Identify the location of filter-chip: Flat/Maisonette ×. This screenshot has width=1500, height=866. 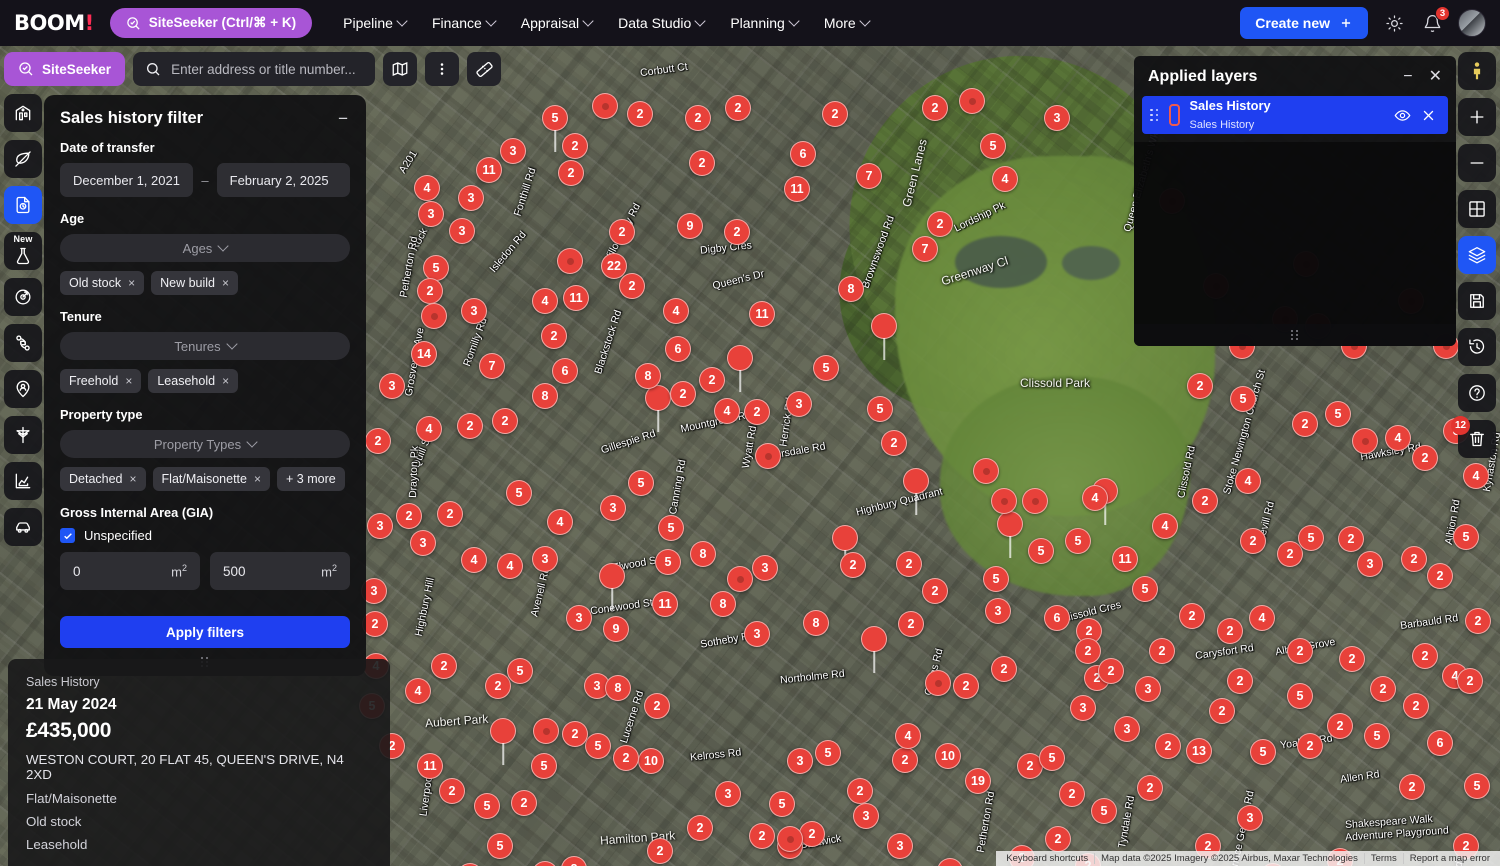
(211, 479).